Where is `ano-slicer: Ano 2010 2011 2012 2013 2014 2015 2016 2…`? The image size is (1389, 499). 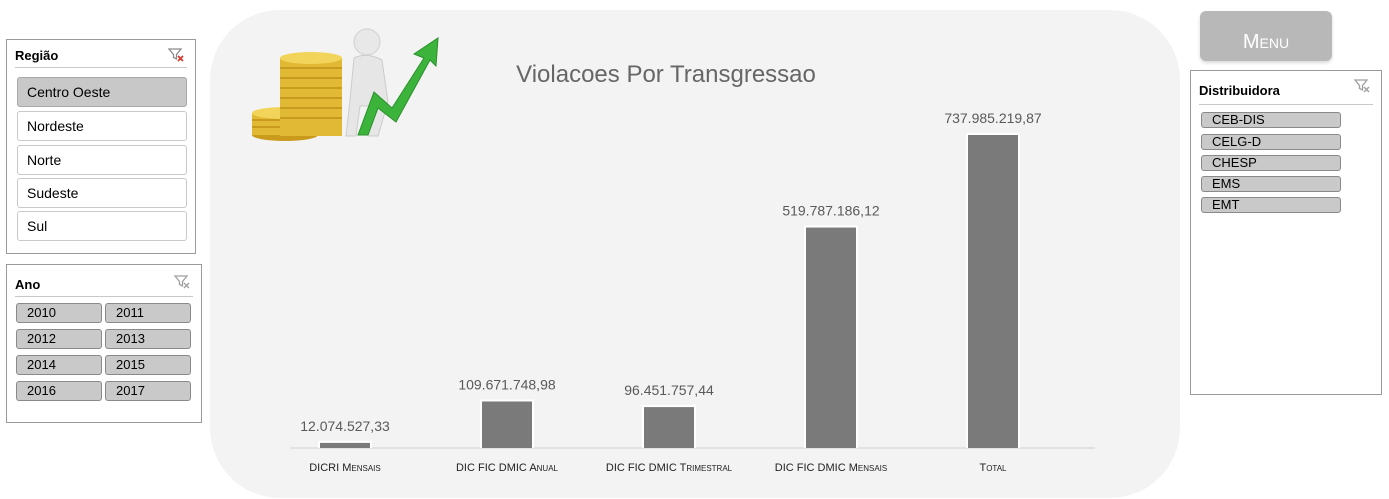
ano-slicer: Ano 2010 2011 2012 2013 2014 2015 2016 2… is located at coordinates (104, 343).